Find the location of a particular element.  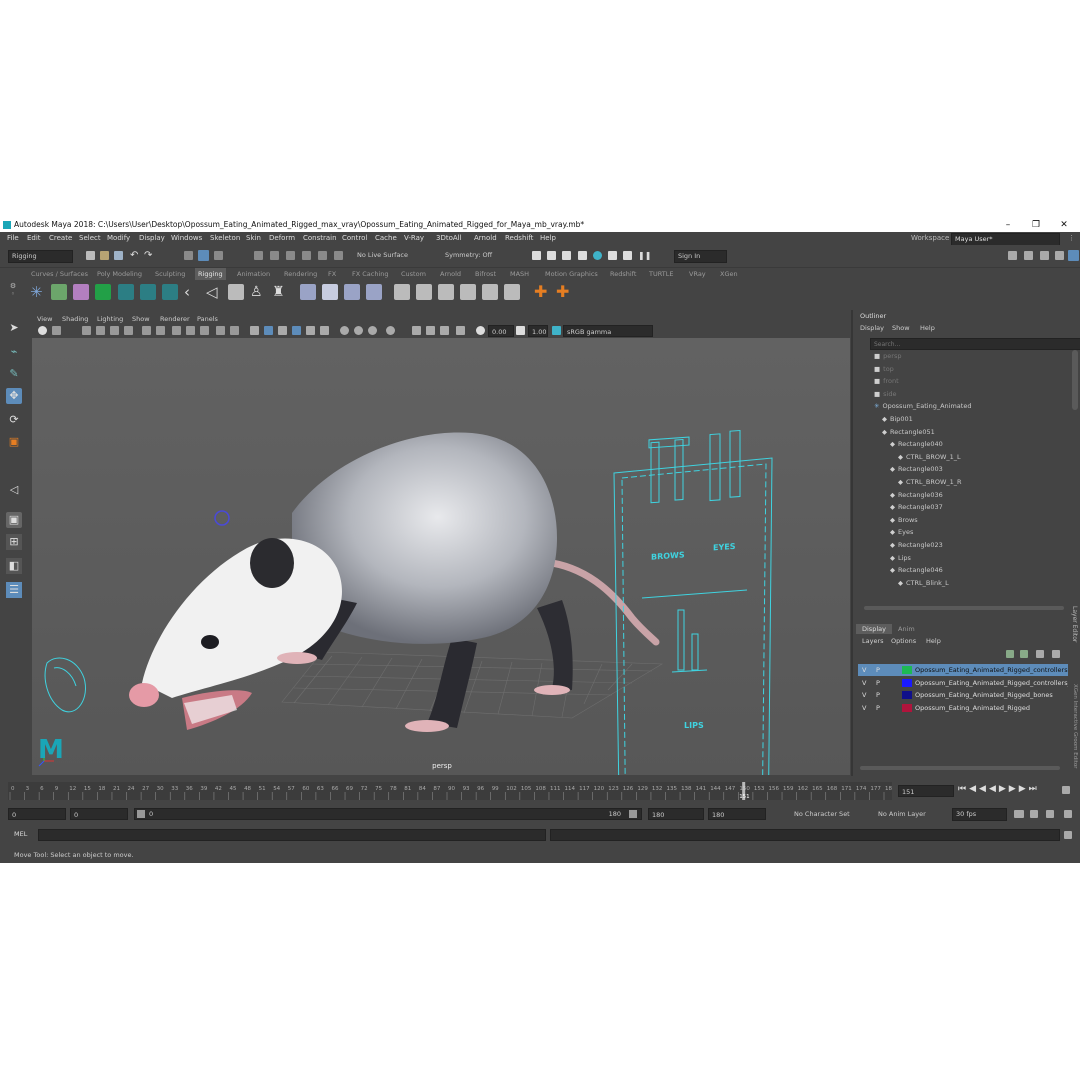

symmetry-label: Symmetry: Off is located at coordinates (468, 255).